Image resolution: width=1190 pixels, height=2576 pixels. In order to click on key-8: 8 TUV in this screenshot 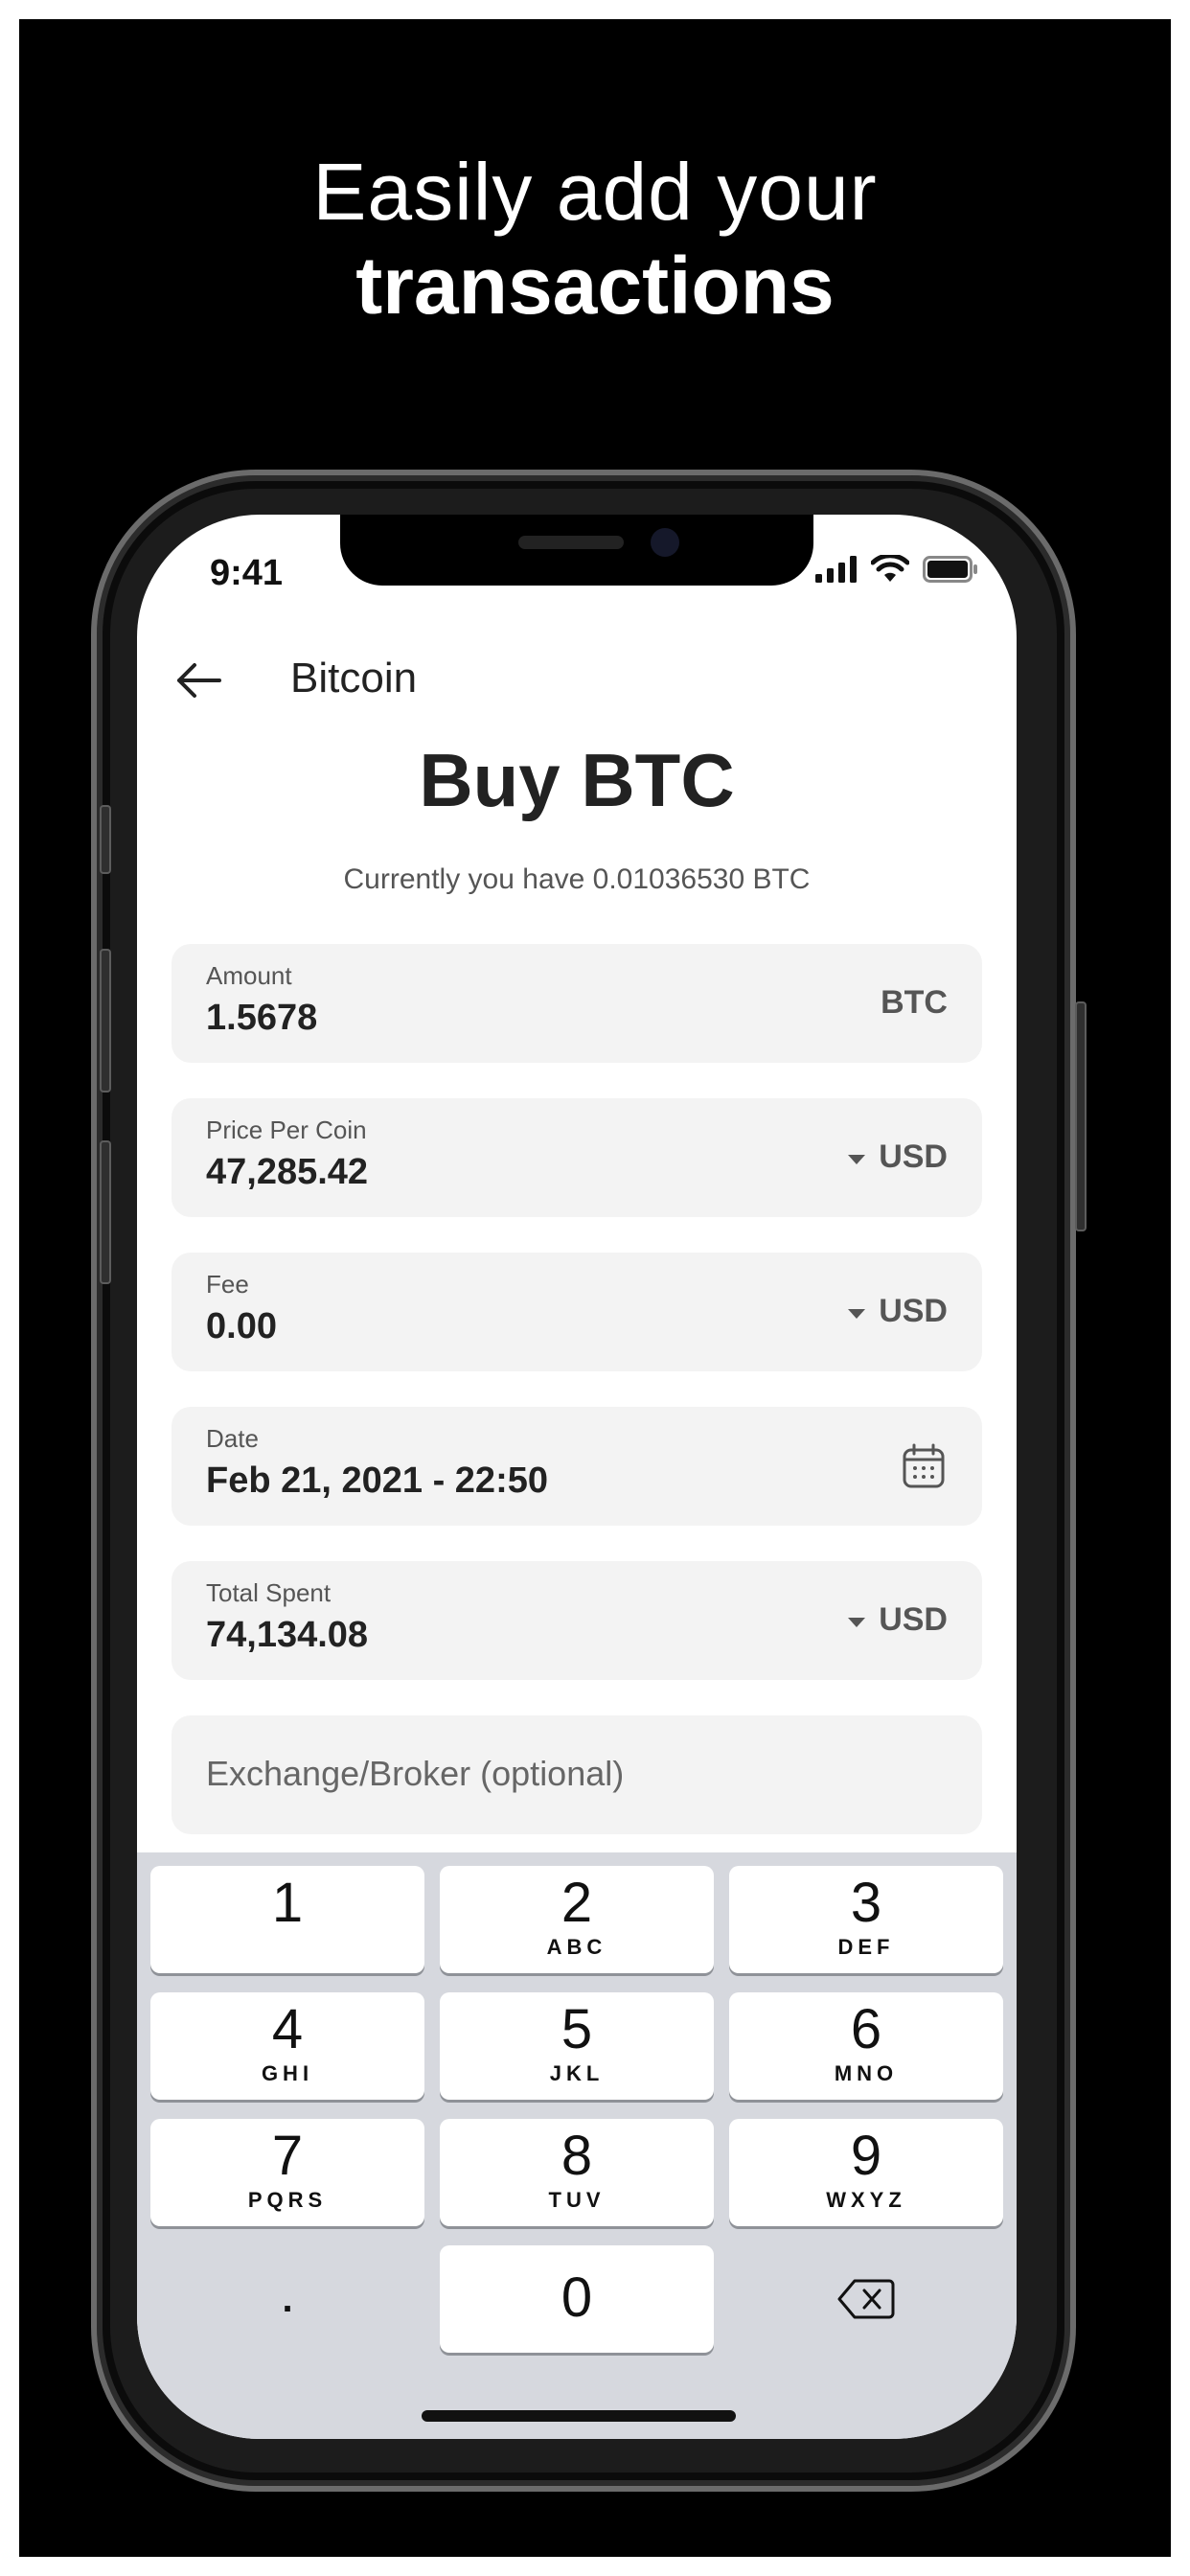, I will do `click(577, 2172)`.